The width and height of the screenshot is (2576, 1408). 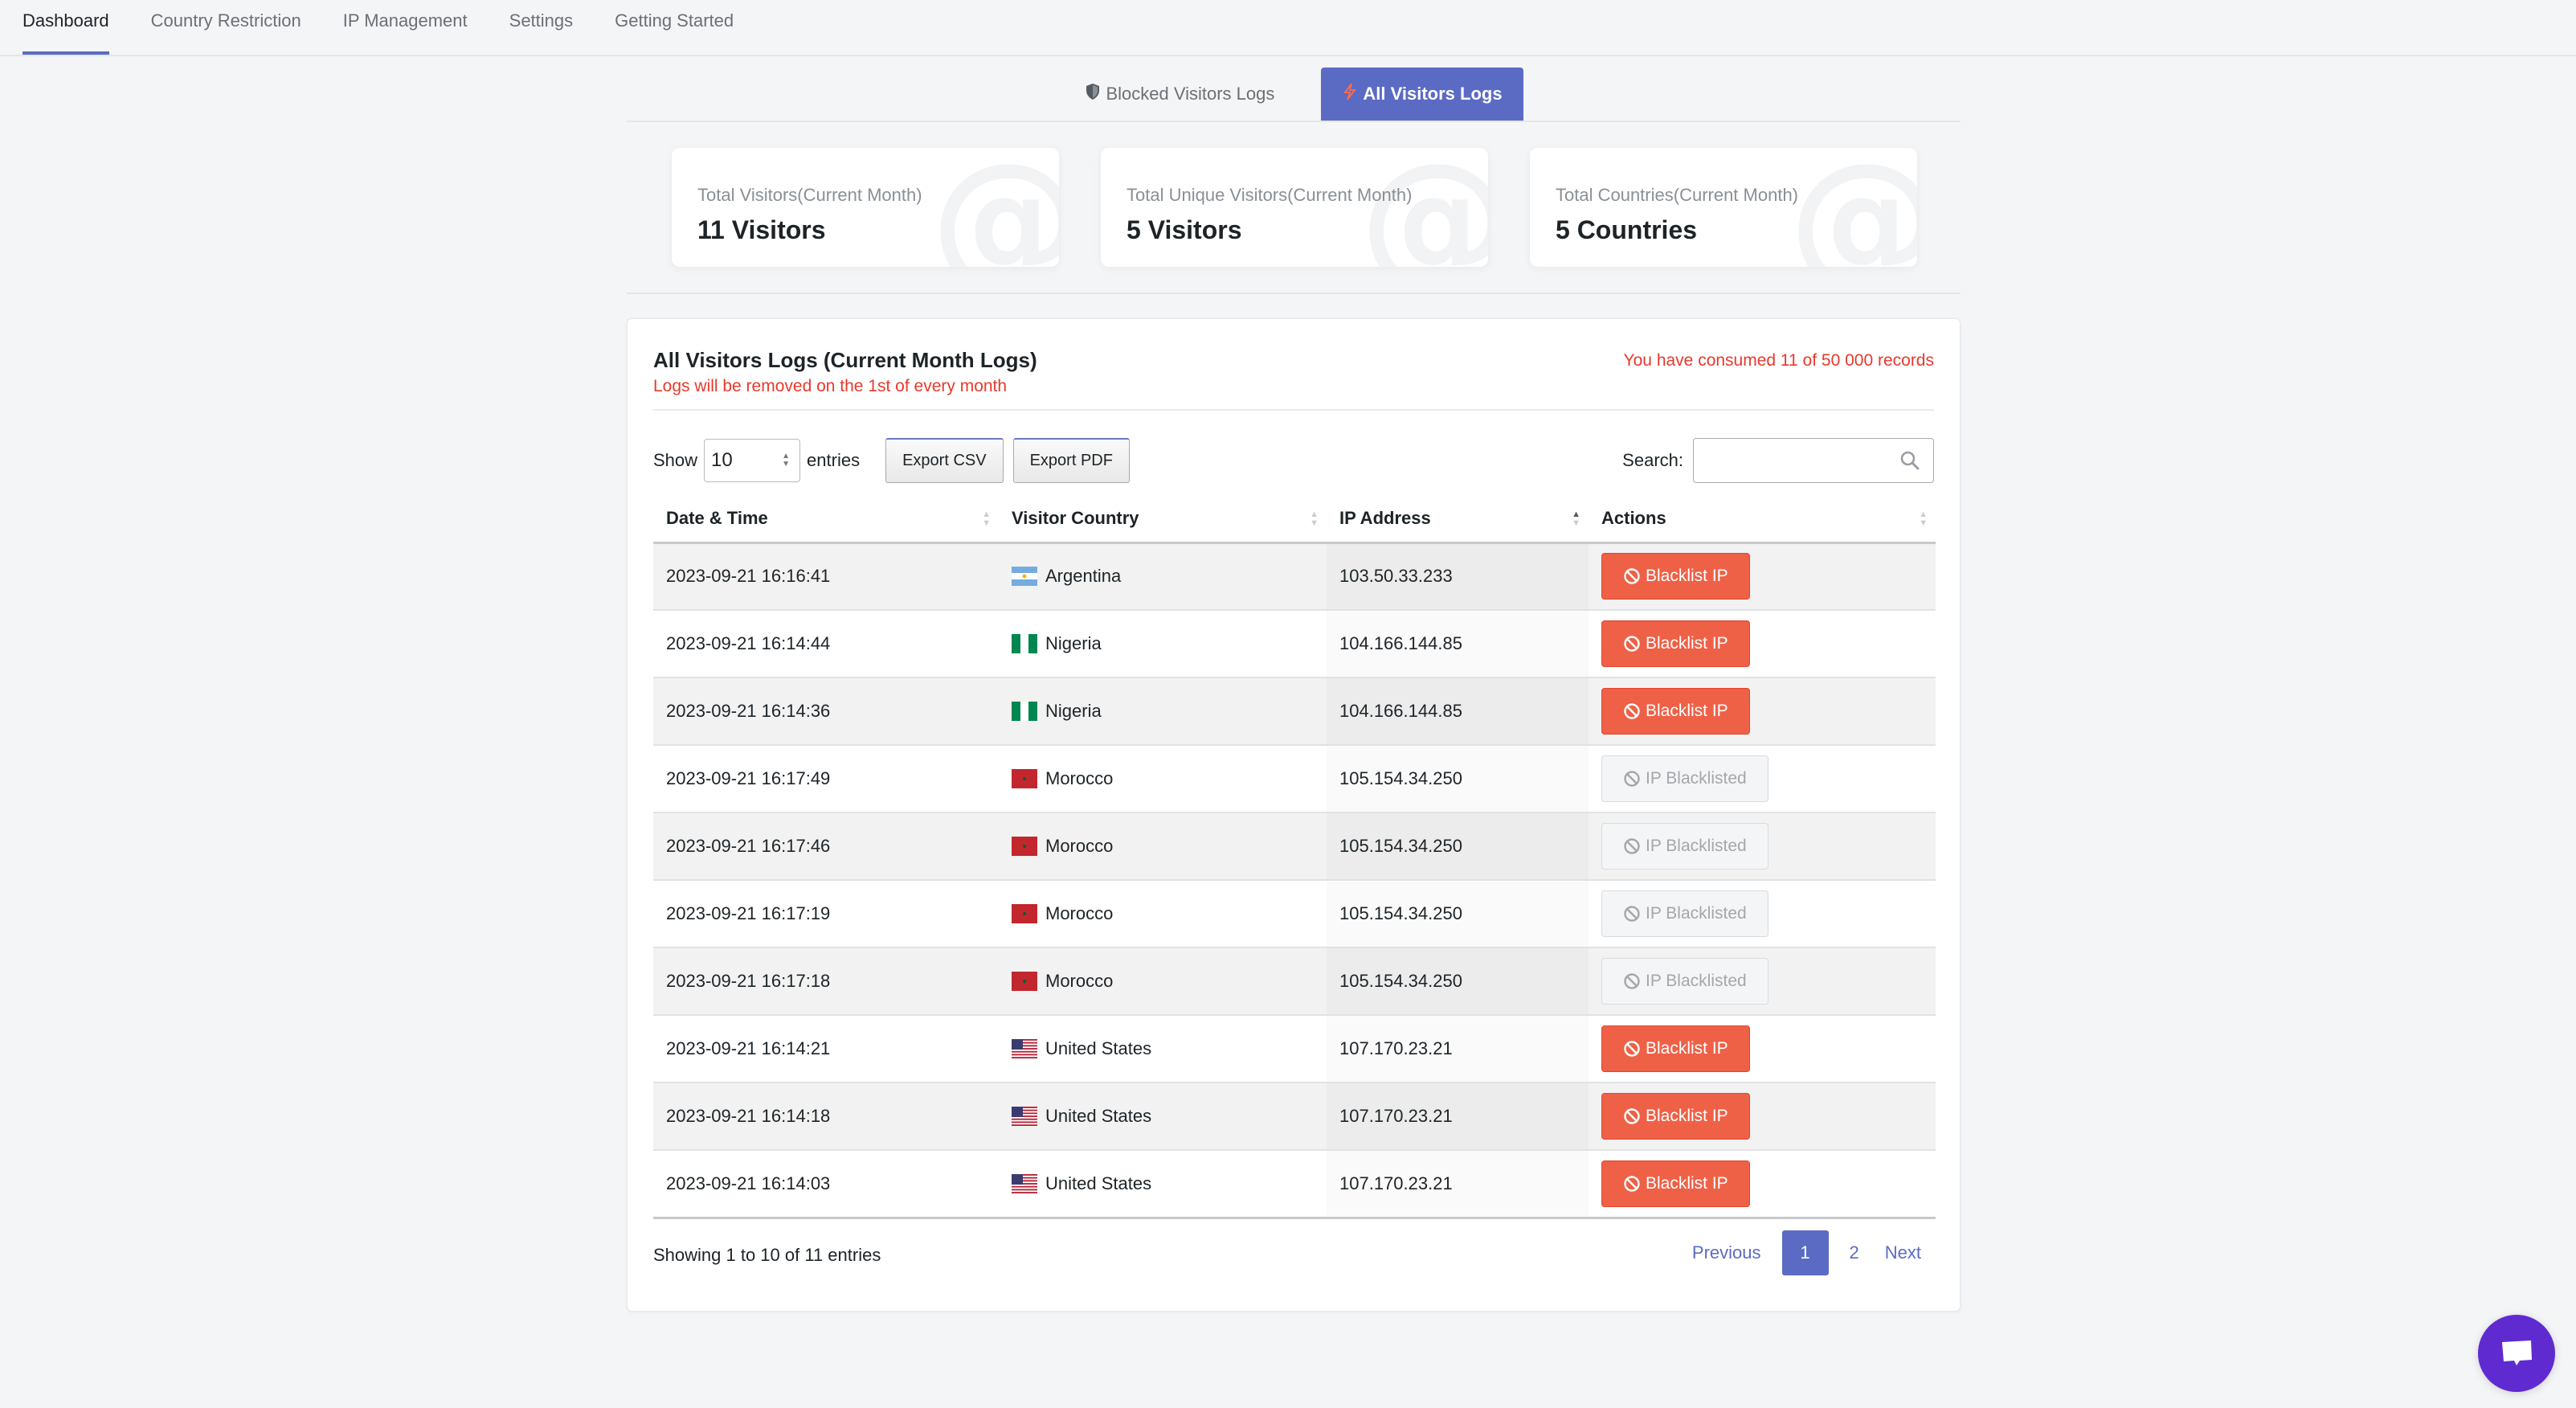 What do you see at coordinates (65, 27) in the screenshot?
I see `nav-dashboard: Dashboard` at bounding box center [65, 27].